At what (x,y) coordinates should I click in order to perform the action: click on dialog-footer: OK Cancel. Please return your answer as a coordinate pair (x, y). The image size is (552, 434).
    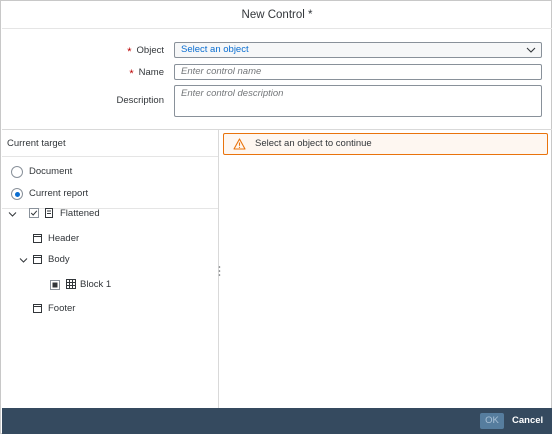
    Looking at the image, I should click on (277, 421).